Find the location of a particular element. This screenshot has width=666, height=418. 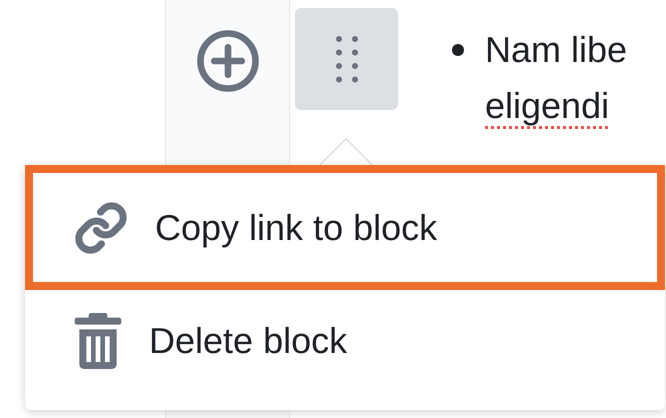

bullet-icon is located at coordinates (458, 50).